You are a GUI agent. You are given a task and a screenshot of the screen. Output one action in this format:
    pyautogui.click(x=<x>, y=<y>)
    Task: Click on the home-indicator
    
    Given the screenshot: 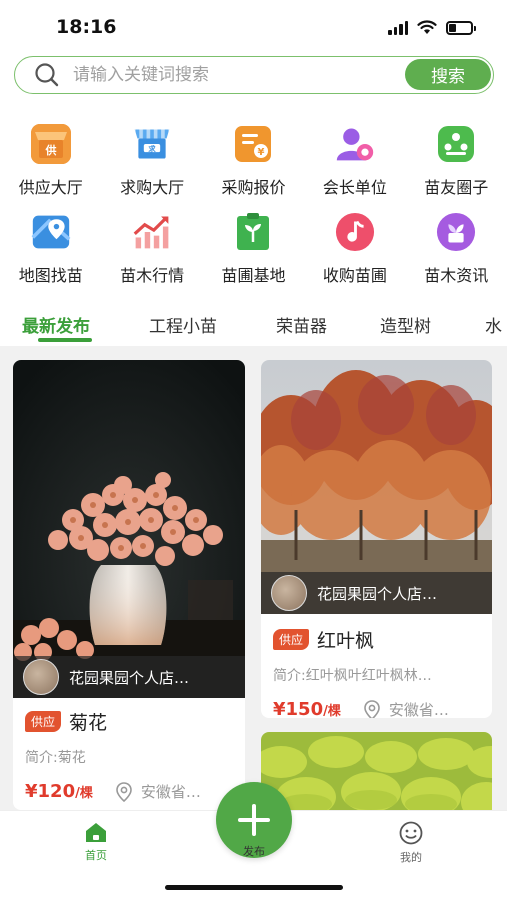 What is the action you would take?
    pyautogui.click(x=254, y=887)
    